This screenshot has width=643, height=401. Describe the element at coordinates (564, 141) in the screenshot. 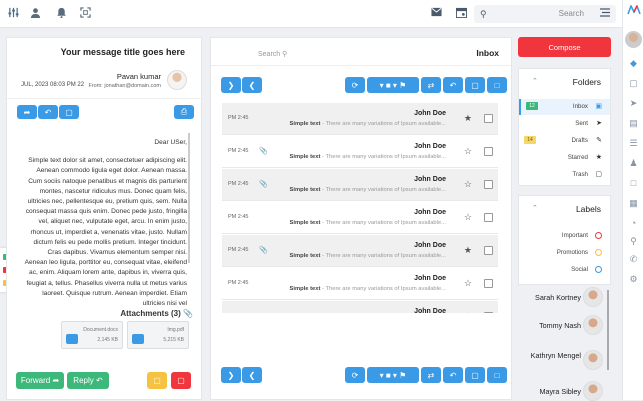

I see `folder-item: 14 Drafts ✎` at that location.